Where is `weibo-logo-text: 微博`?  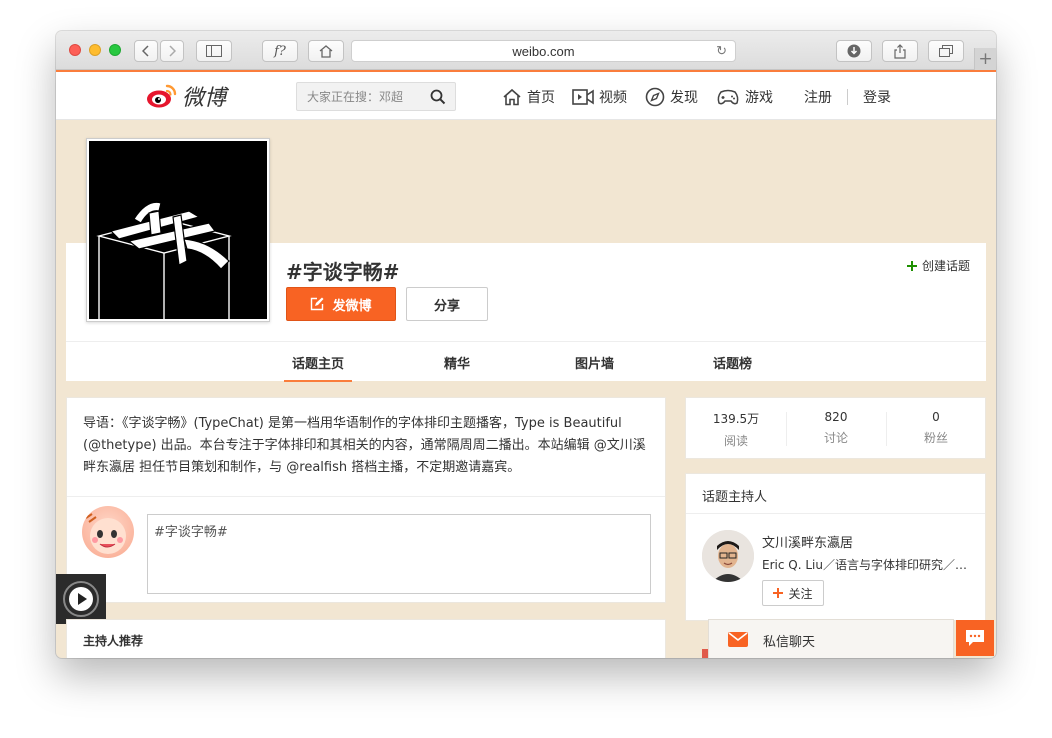 weibo-logo-text: 微博 is located at coordinates (204, 98).